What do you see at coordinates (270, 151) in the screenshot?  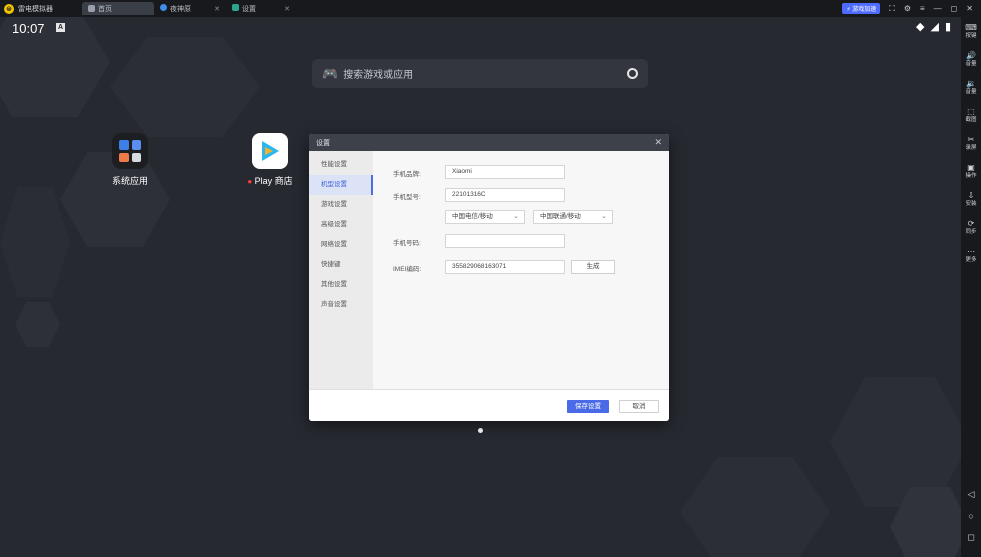 I see `play-store-icon` at bounding box center [270, 151].